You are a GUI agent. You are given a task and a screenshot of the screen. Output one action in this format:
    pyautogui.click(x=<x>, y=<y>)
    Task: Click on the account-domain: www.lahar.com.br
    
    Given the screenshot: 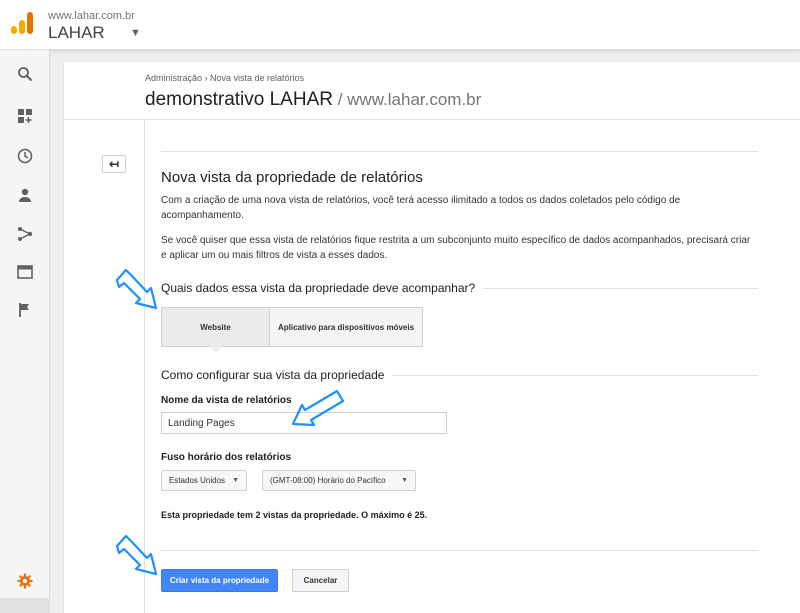 What is the action you would take?
    pyautogui.click(x=91, y=16)
    